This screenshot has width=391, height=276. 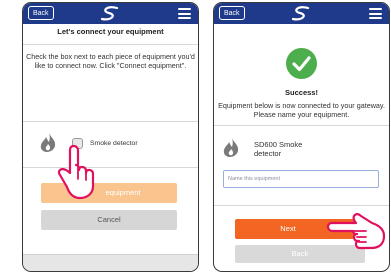 What do you see at coordinates (278, 144) in the screenshot?
I see `device-name-line1: SD600 Smoke` at bounding box center [278, 144].